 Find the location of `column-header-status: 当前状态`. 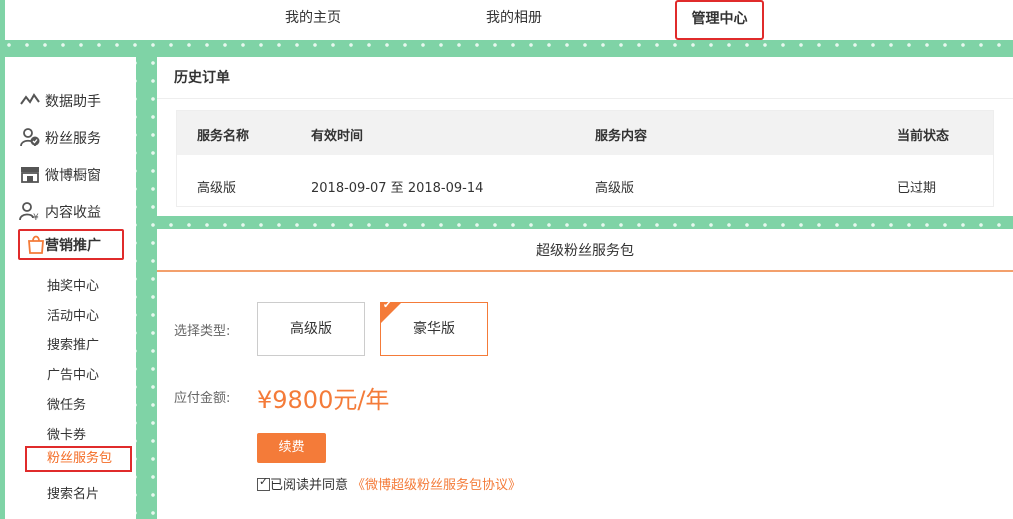

column-header-status: 当前状态 is located at coordinates (923, 136).